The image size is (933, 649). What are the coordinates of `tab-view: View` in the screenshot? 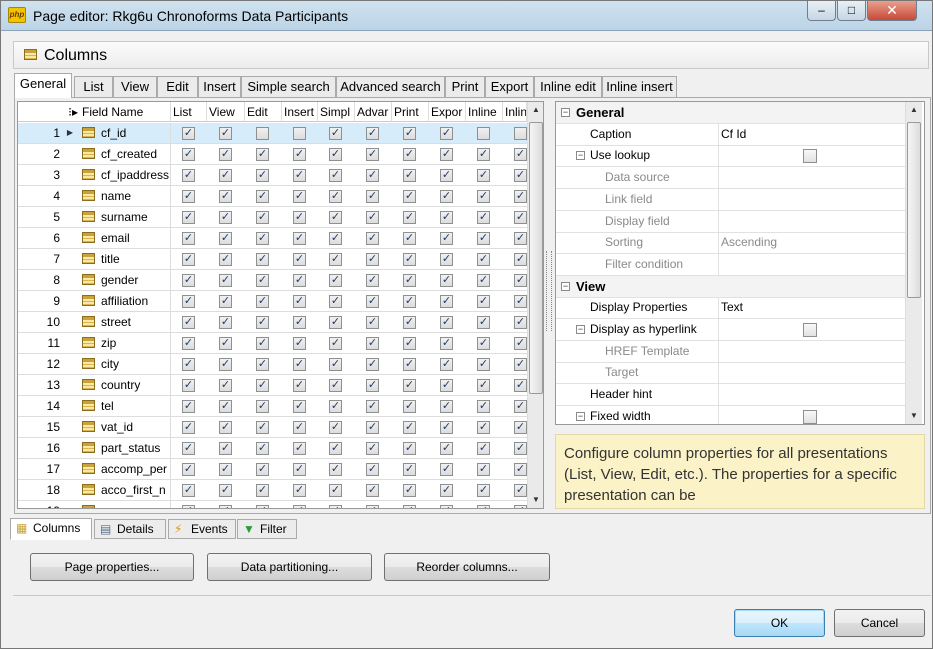 It's located at (135, 86).